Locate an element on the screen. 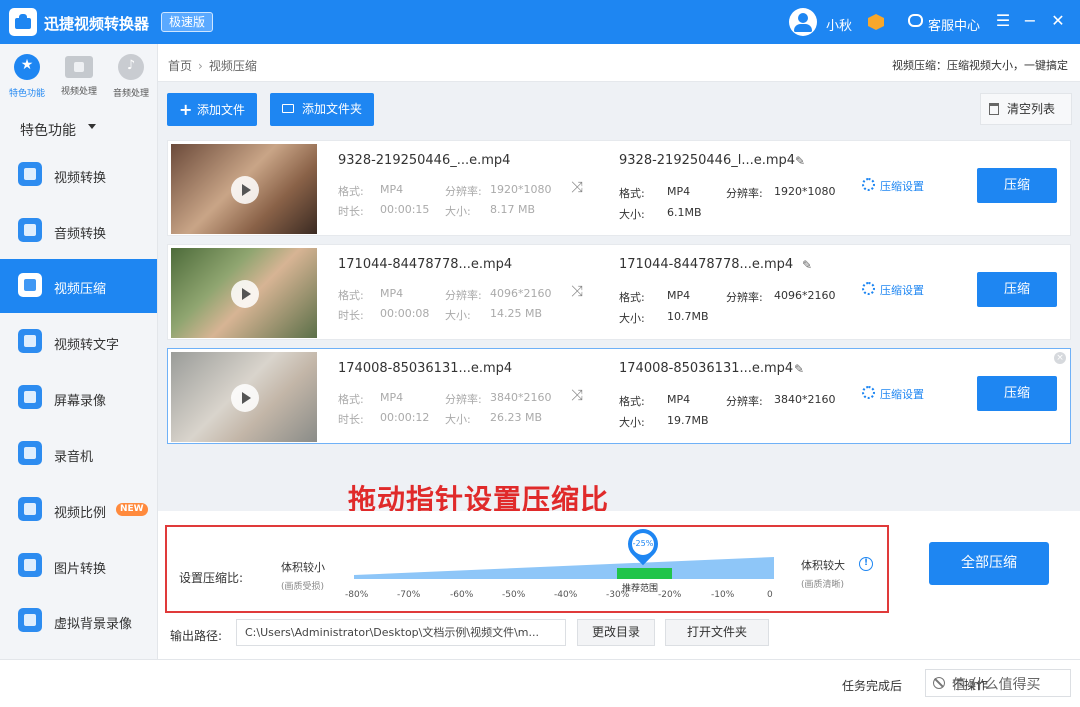  sidebar-item-audio-convert: 音频转换 is located at coordinates (78, 231).